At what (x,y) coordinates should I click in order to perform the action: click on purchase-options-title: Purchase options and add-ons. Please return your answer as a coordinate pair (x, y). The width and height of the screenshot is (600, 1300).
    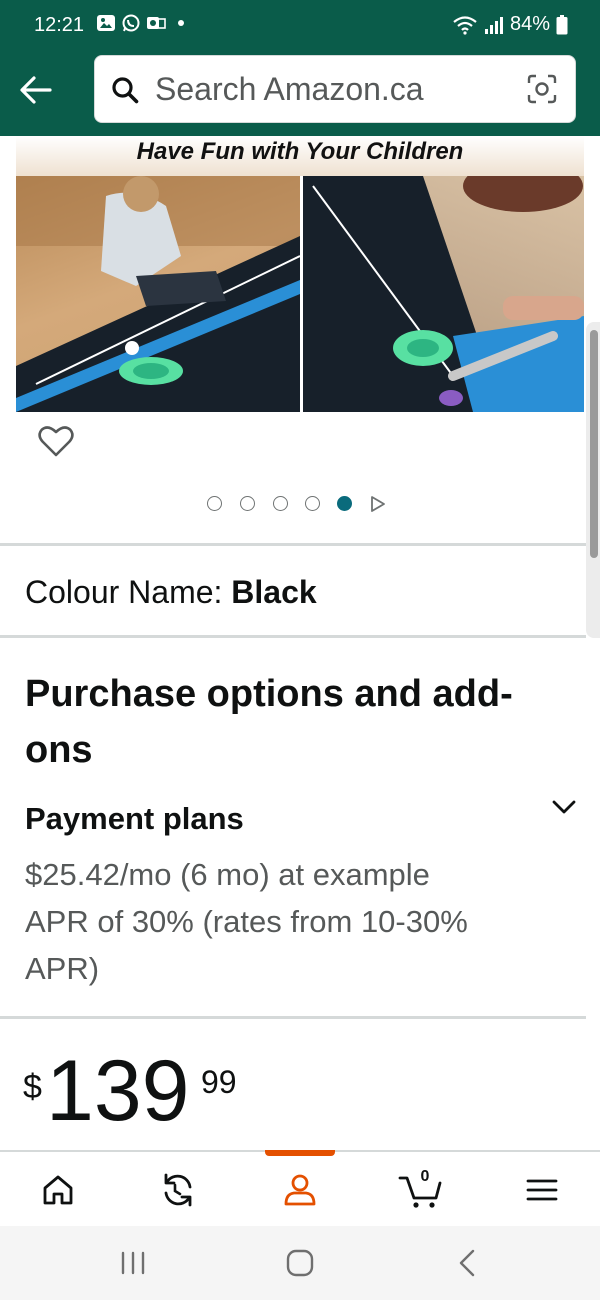
    Looking at the image, I should click on (269, 722).